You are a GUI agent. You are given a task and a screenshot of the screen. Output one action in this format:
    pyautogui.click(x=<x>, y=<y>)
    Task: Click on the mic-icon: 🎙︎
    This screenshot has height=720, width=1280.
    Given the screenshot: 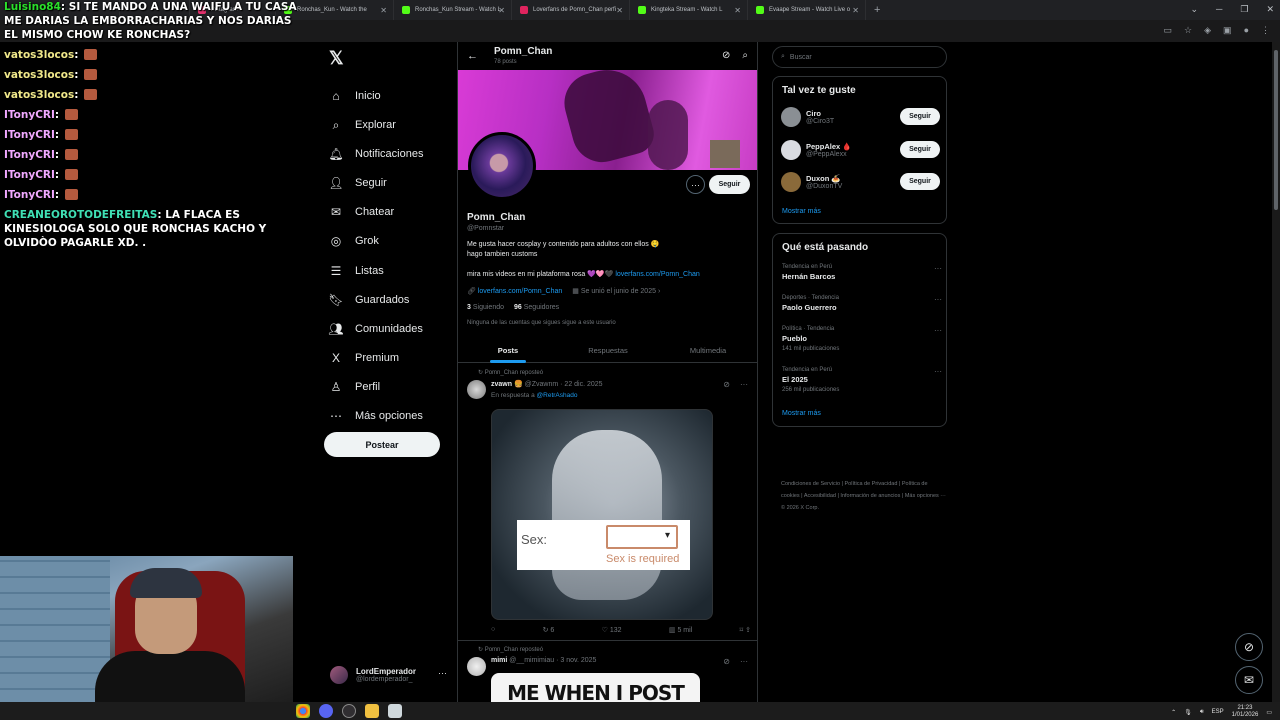 What is the action you would take?
    pyautogui.click(x=1188, y=712)
    